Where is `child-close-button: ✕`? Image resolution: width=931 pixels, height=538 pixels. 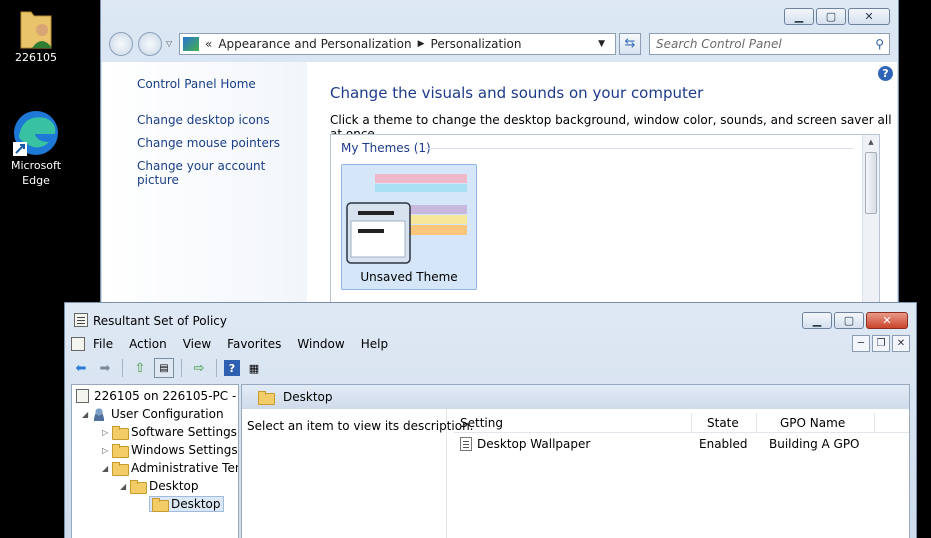 child-close-button: ✕ is located at coordinates (901, 343).